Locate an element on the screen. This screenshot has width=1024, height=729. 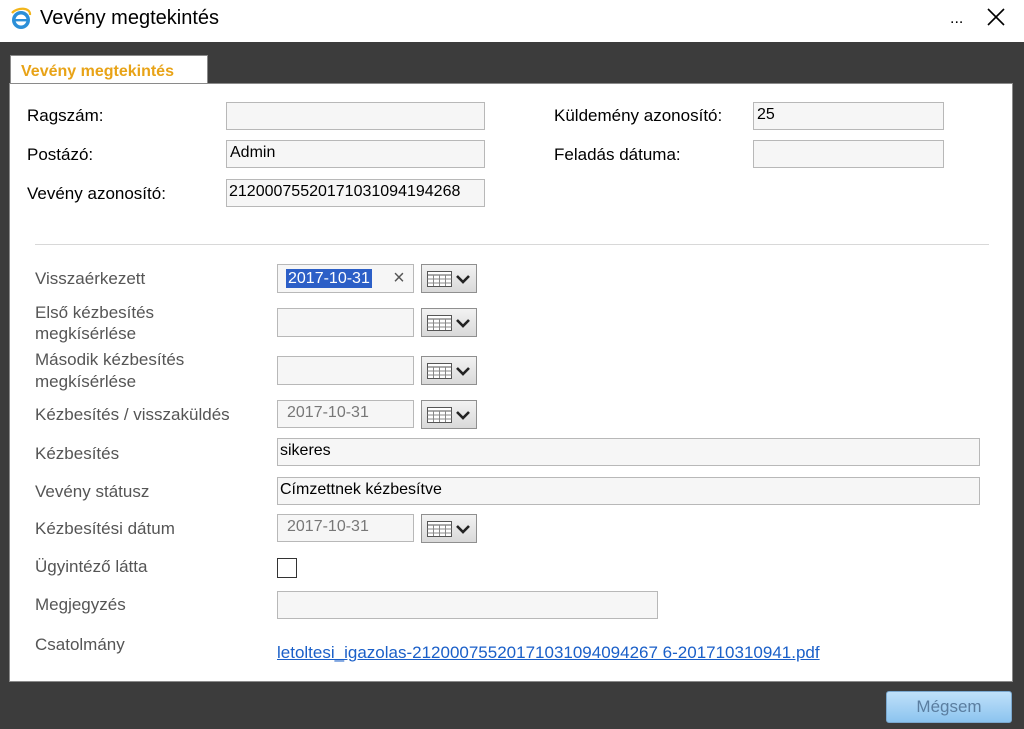
masodik-kezbesites-label-2: megkísérlése is located at coordinates (86, 381).